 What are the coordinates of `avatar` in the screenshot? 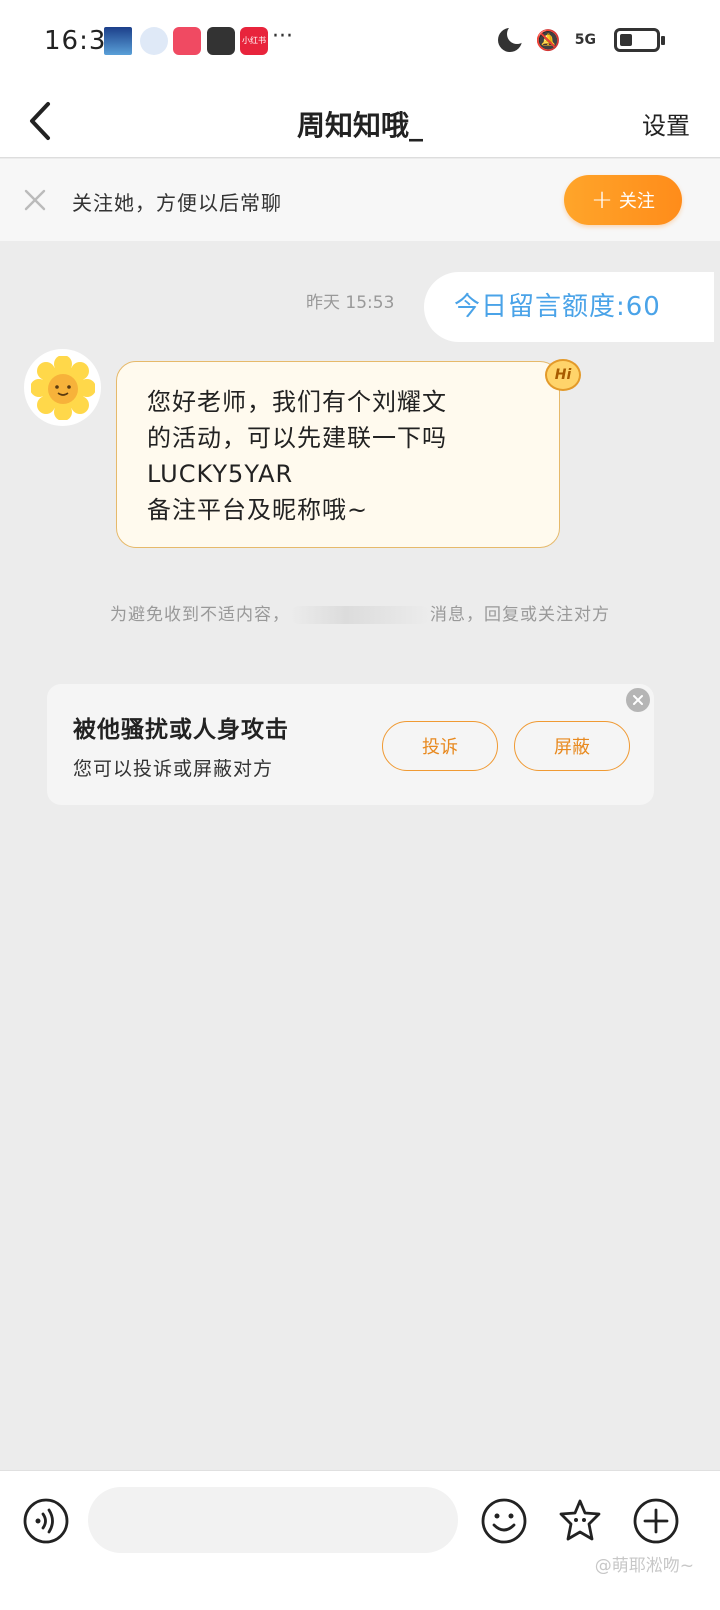 It's located at (62, 387).